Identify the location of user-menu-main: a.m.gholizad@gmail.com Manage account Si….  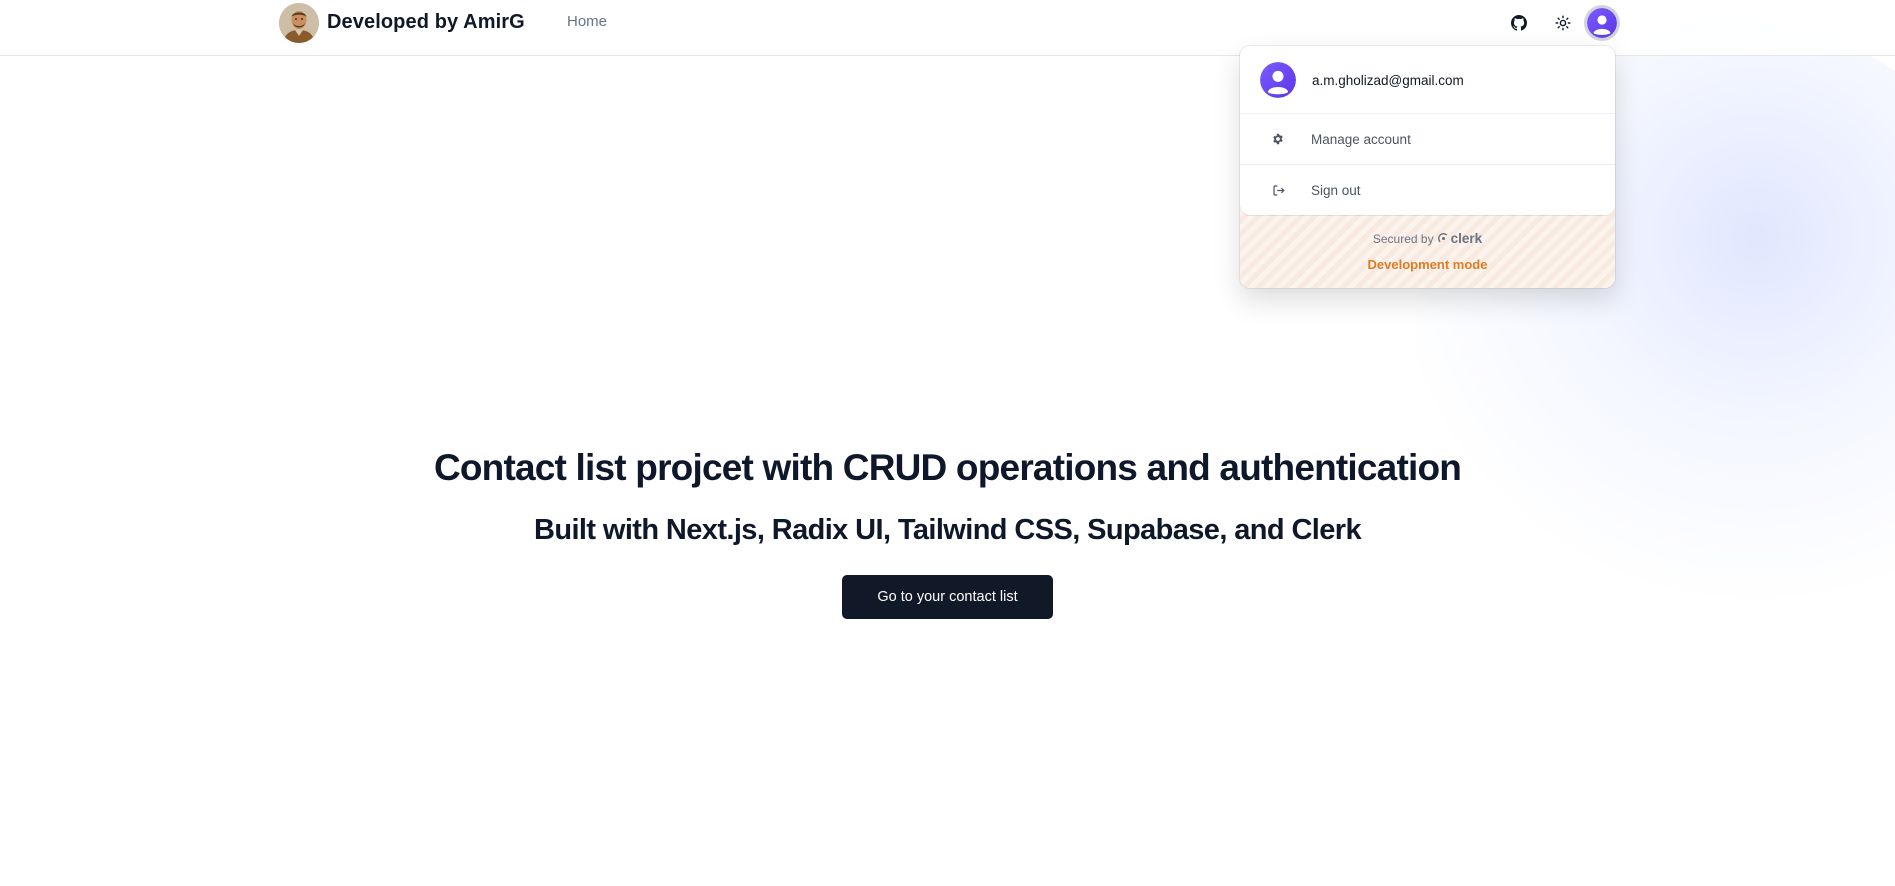
(1427, 130).